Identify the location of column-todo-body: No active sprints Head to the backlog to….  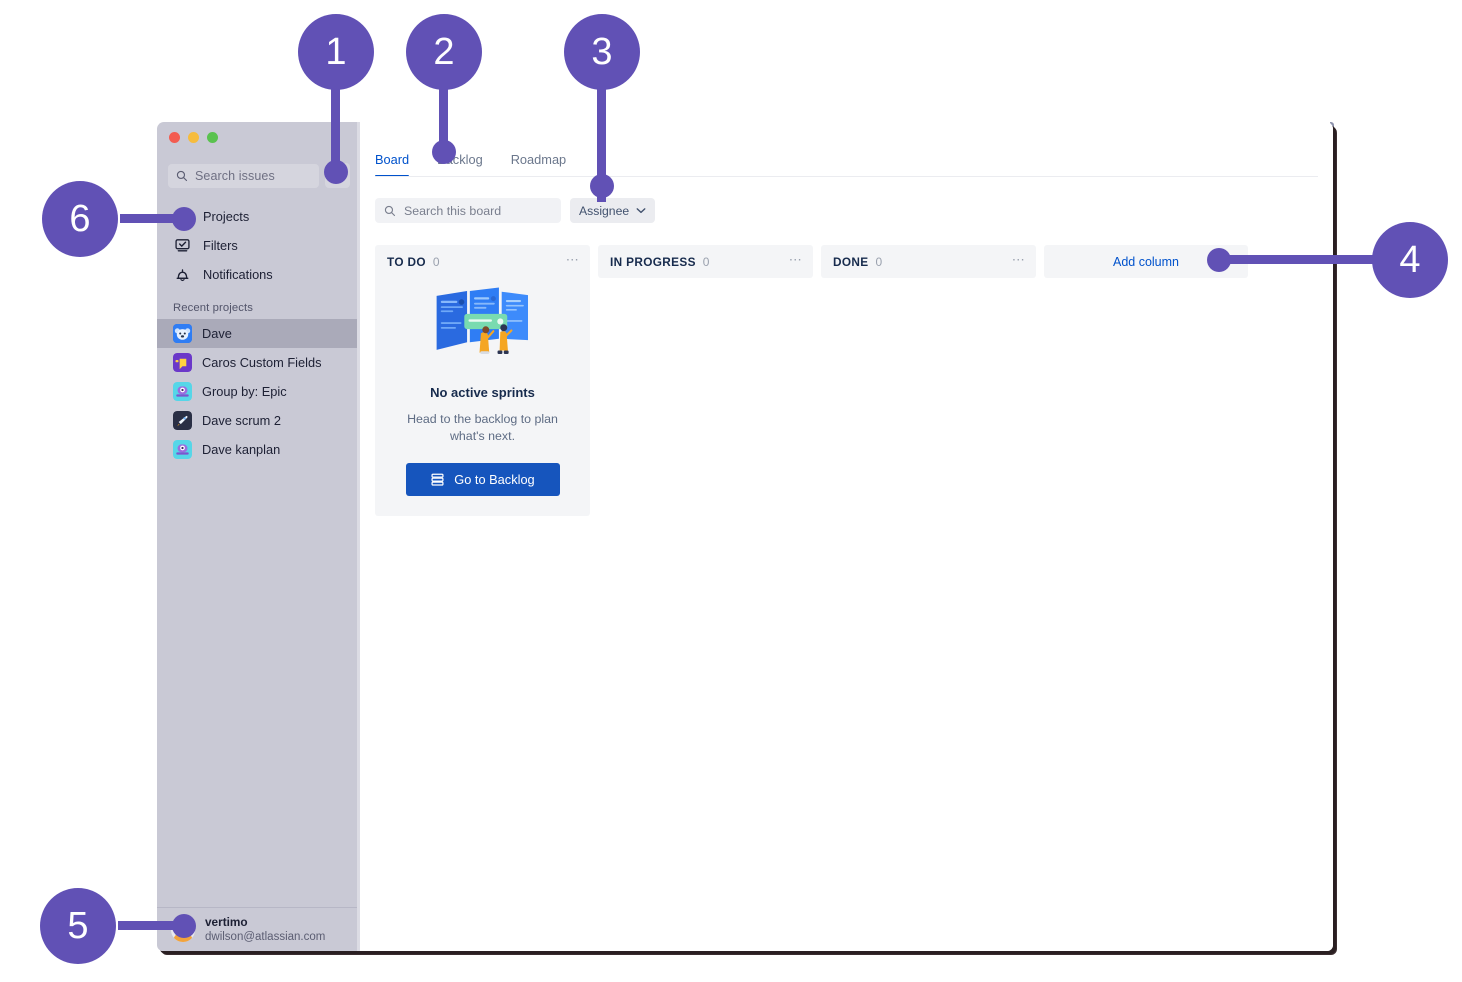
(482, 397).